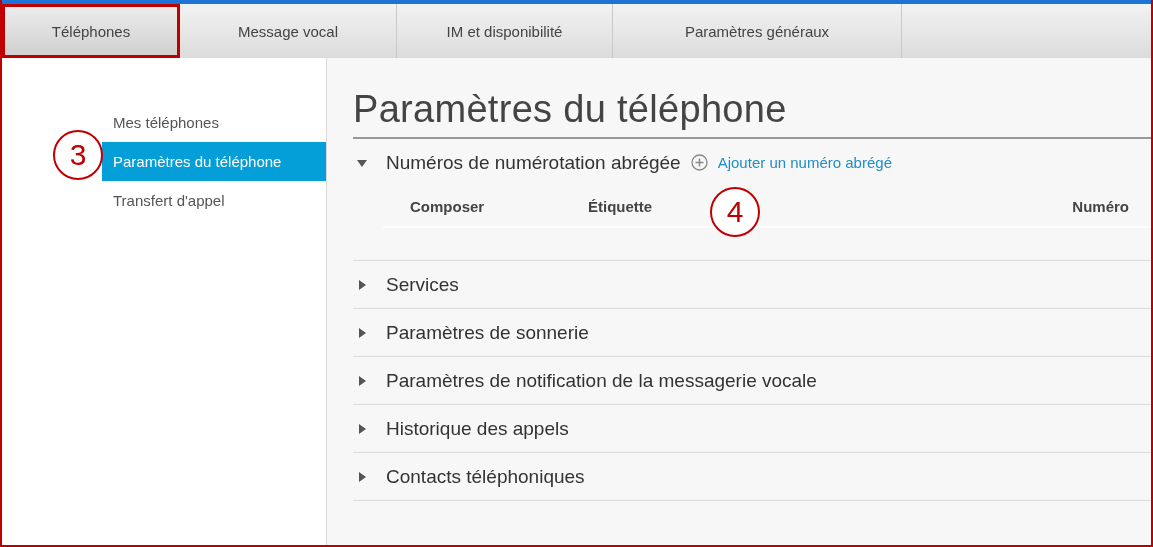  I want to click on page-title: Paramètres du téléphone, so click(752, 113).